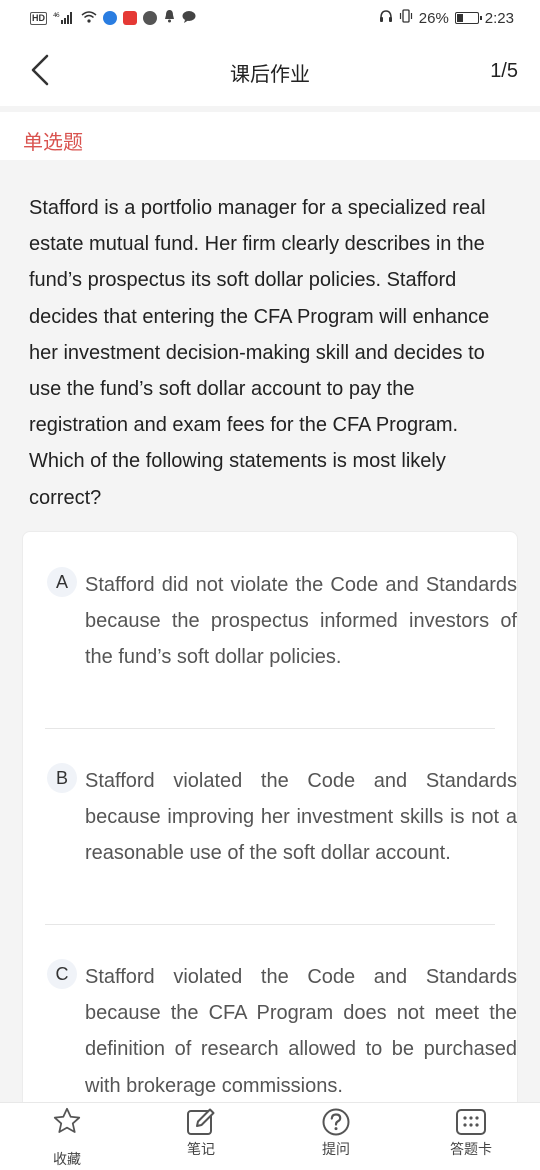  Describe the element at coordinates (67, 1120) in the screenshot. I see `star-icon` at that location.